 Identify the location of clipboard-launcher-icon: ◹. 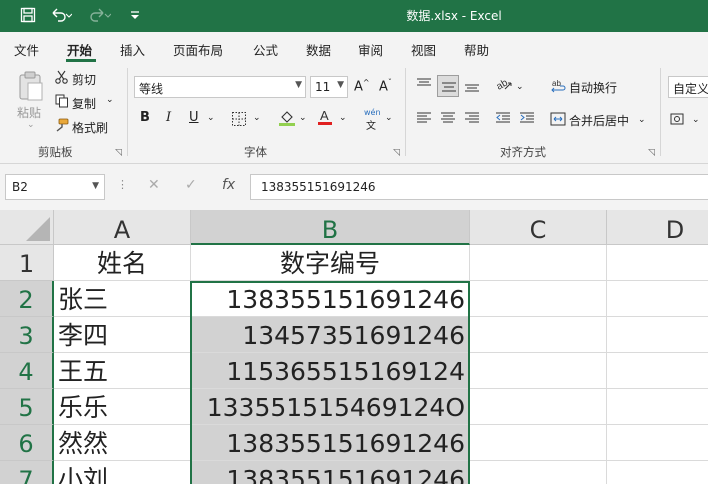
(118, 153).